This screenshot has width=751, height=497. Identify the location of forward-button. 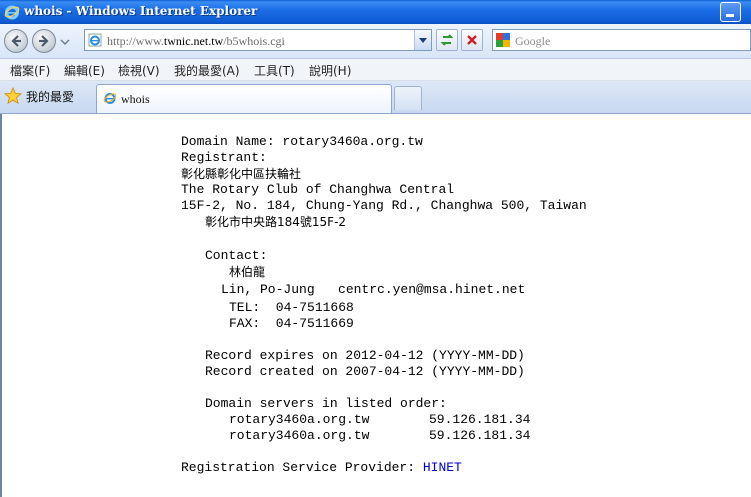
(44, 41).